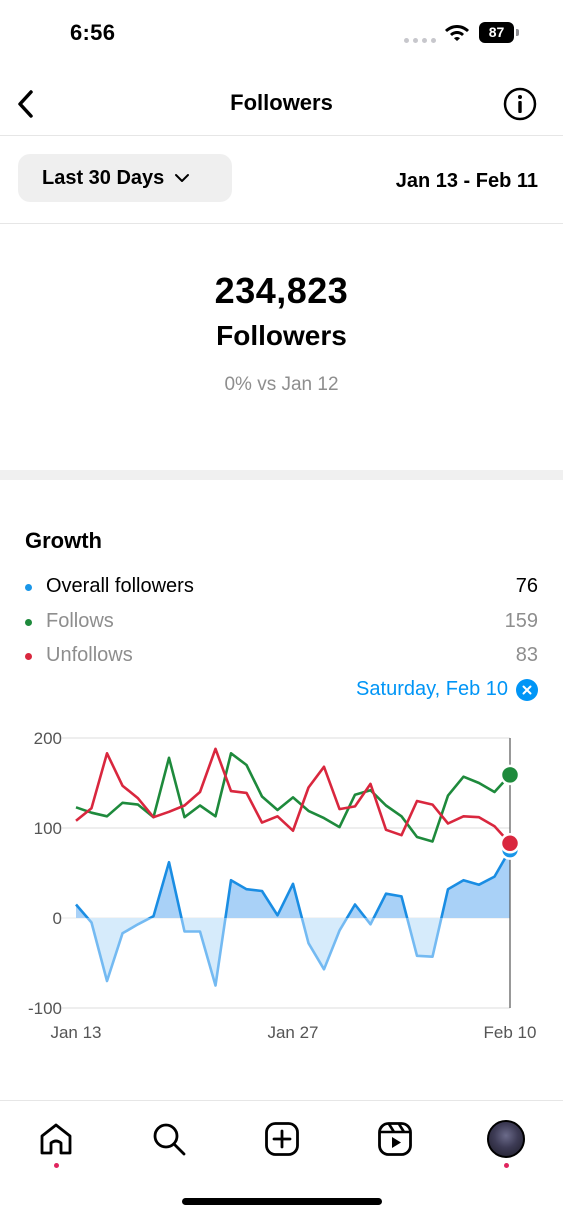 The image size is (563, 1218). I want to click on y-tick-label: 200, so click(48, 738).